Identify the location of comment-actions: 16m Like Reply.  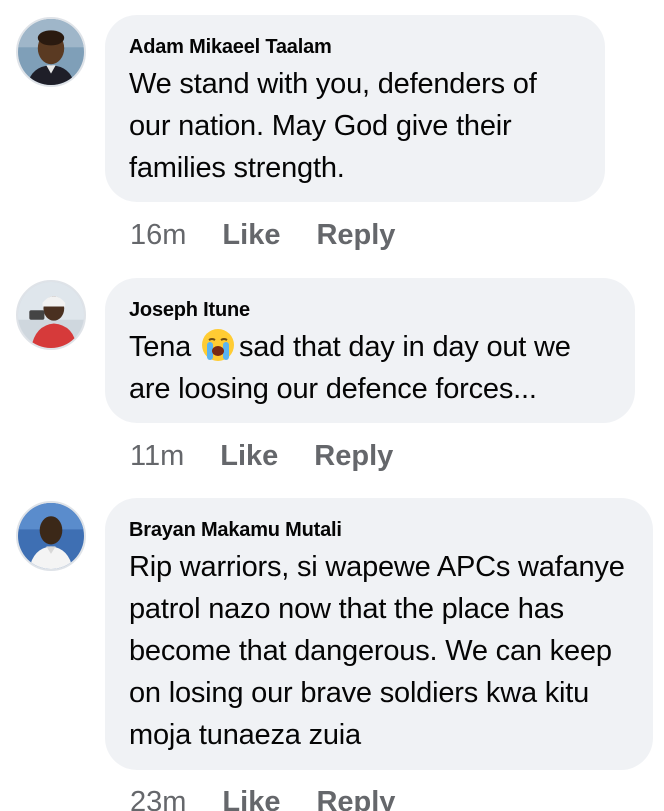
(280, 235).